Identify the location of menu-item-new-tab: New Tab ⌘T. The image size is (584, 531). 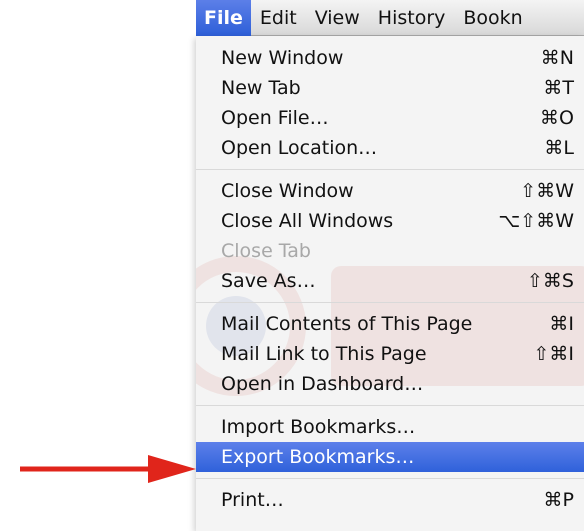
(390, 88).